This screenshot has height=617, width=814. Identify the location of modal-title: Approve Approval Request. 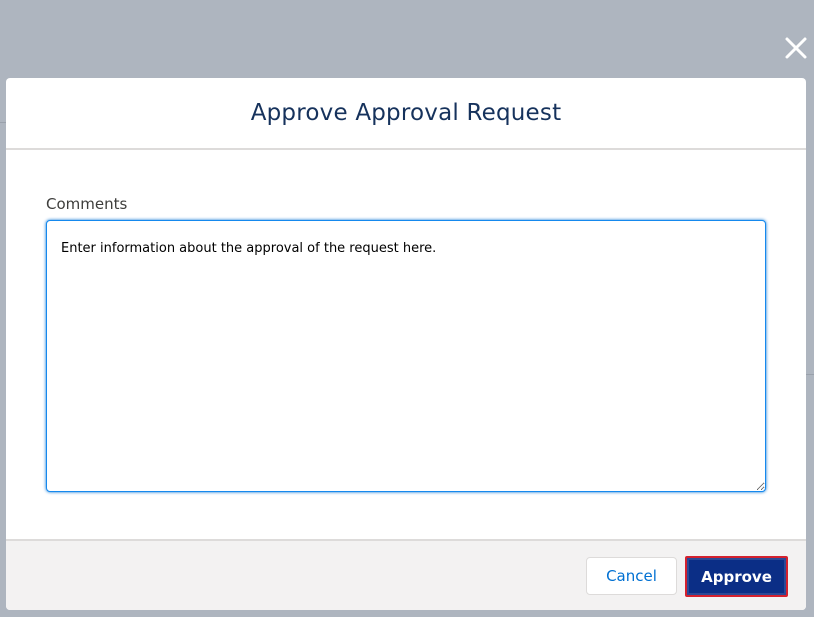
(406, 113).